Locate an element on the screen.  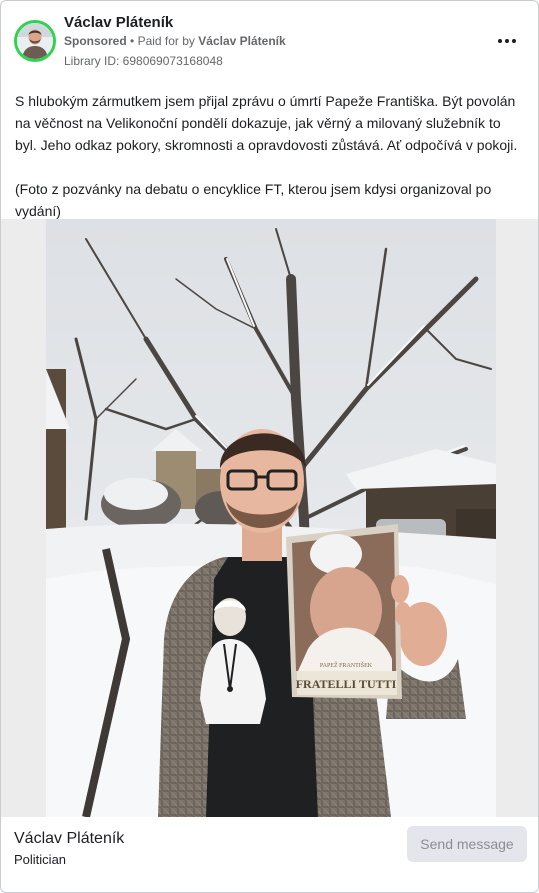
paid-for-by-name: Václav Pláteník is located at coordinates (241, 41).